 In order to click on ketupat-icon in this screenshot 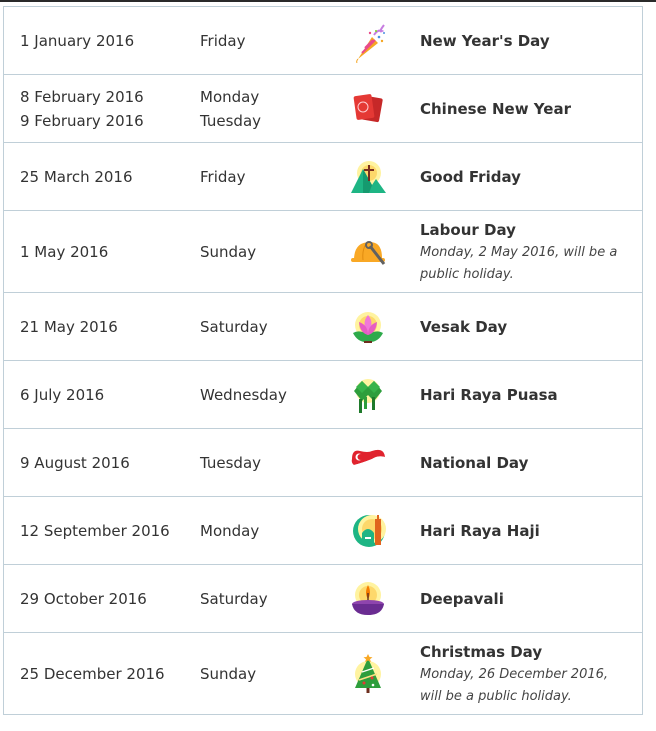, I will do `click(368, 395)`.